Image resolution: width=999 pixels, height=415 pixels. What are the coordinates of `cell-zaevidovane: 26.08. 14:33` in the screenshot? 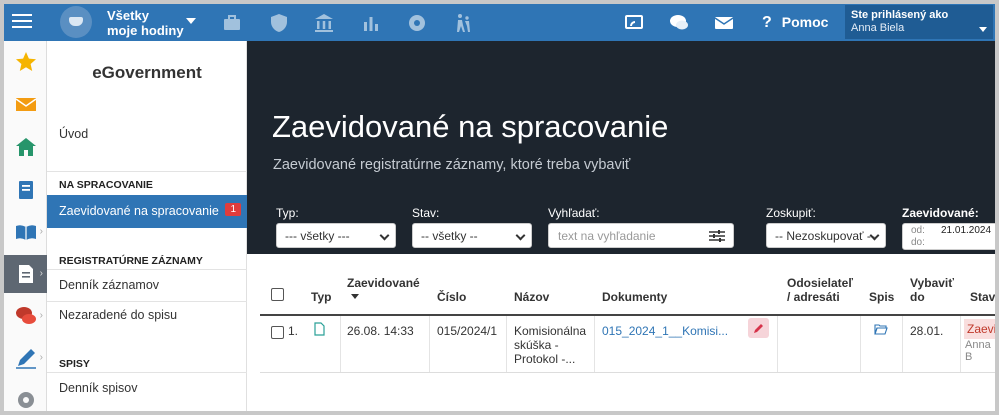 It's located at (380, 331).